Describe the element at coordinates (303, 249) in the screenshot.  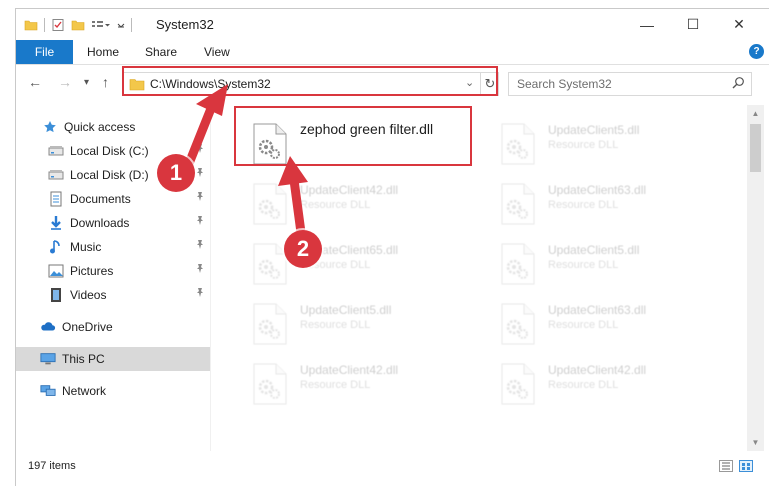
I see `step-2-badge: 2` at that location.